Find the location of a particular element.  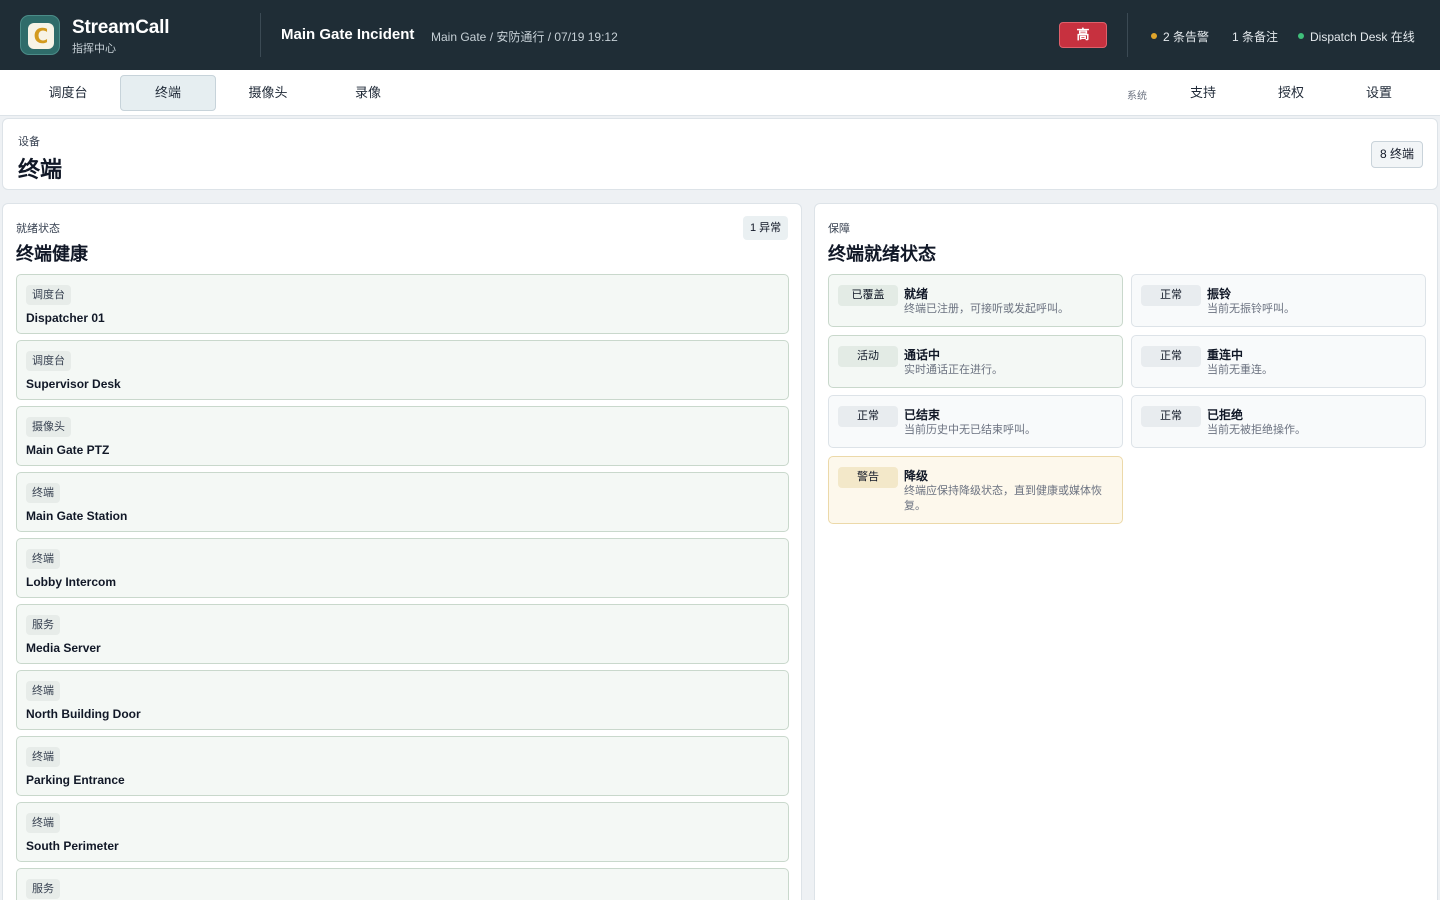

readiness-state-card: 警告 降级终端应保持降级状态，直到健康或媒体恢复。 is located at coordinates (975, 490).